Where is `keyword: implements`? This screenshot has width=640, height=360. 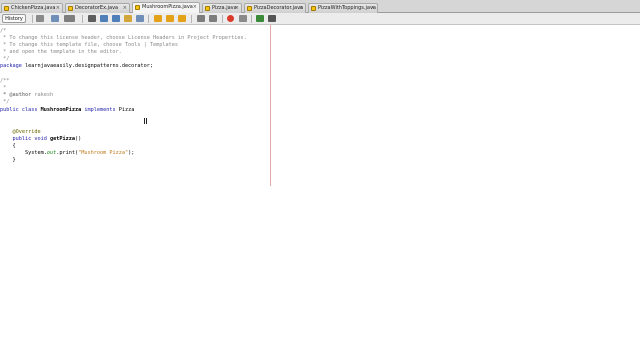
keyword: implements is located at coordinates (98, 110).